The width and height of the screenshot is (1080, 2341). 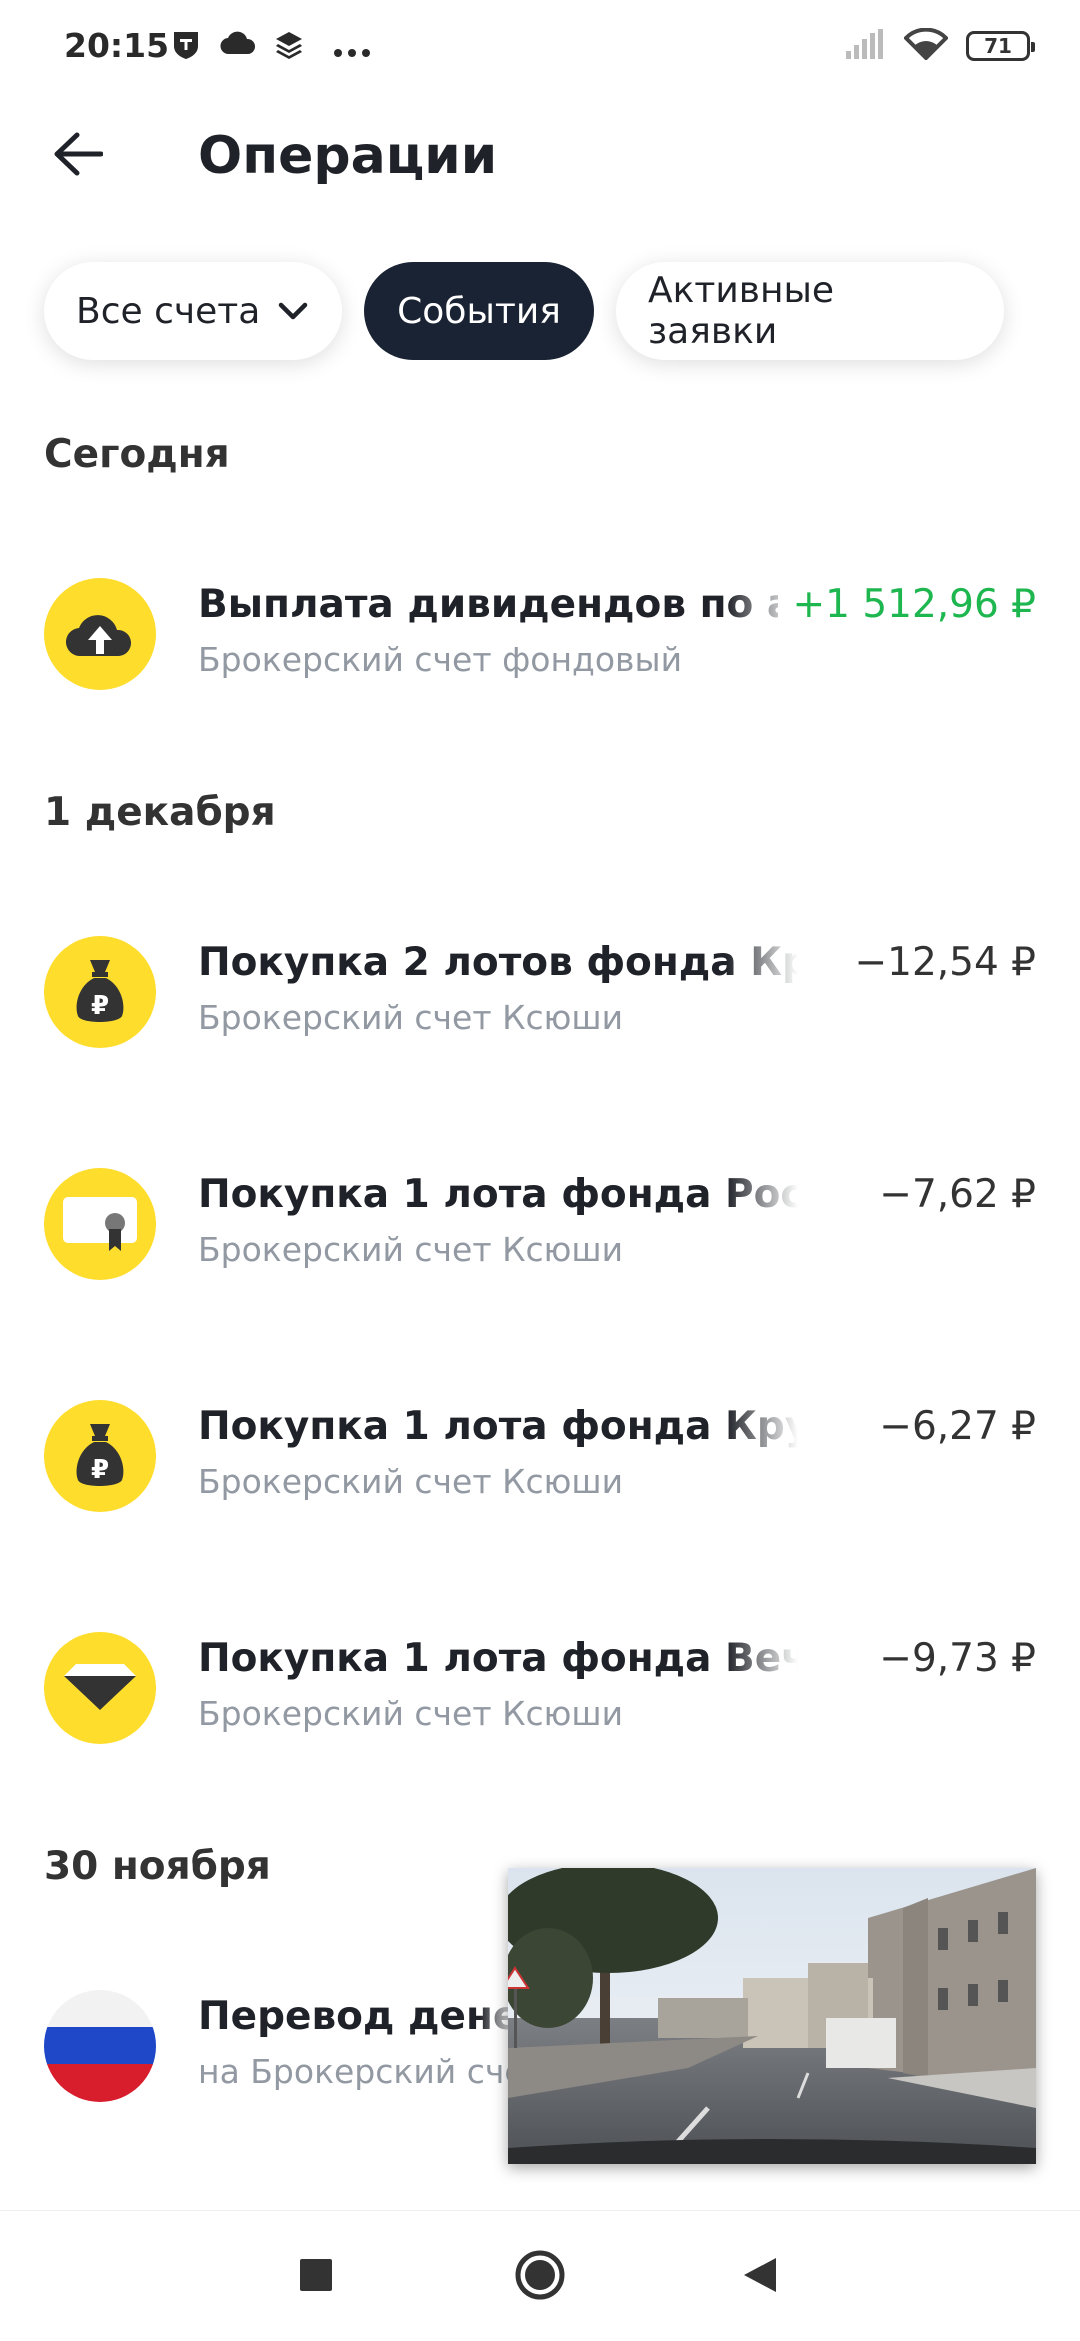 I want to click on back-button, so click(x=78, y=154).